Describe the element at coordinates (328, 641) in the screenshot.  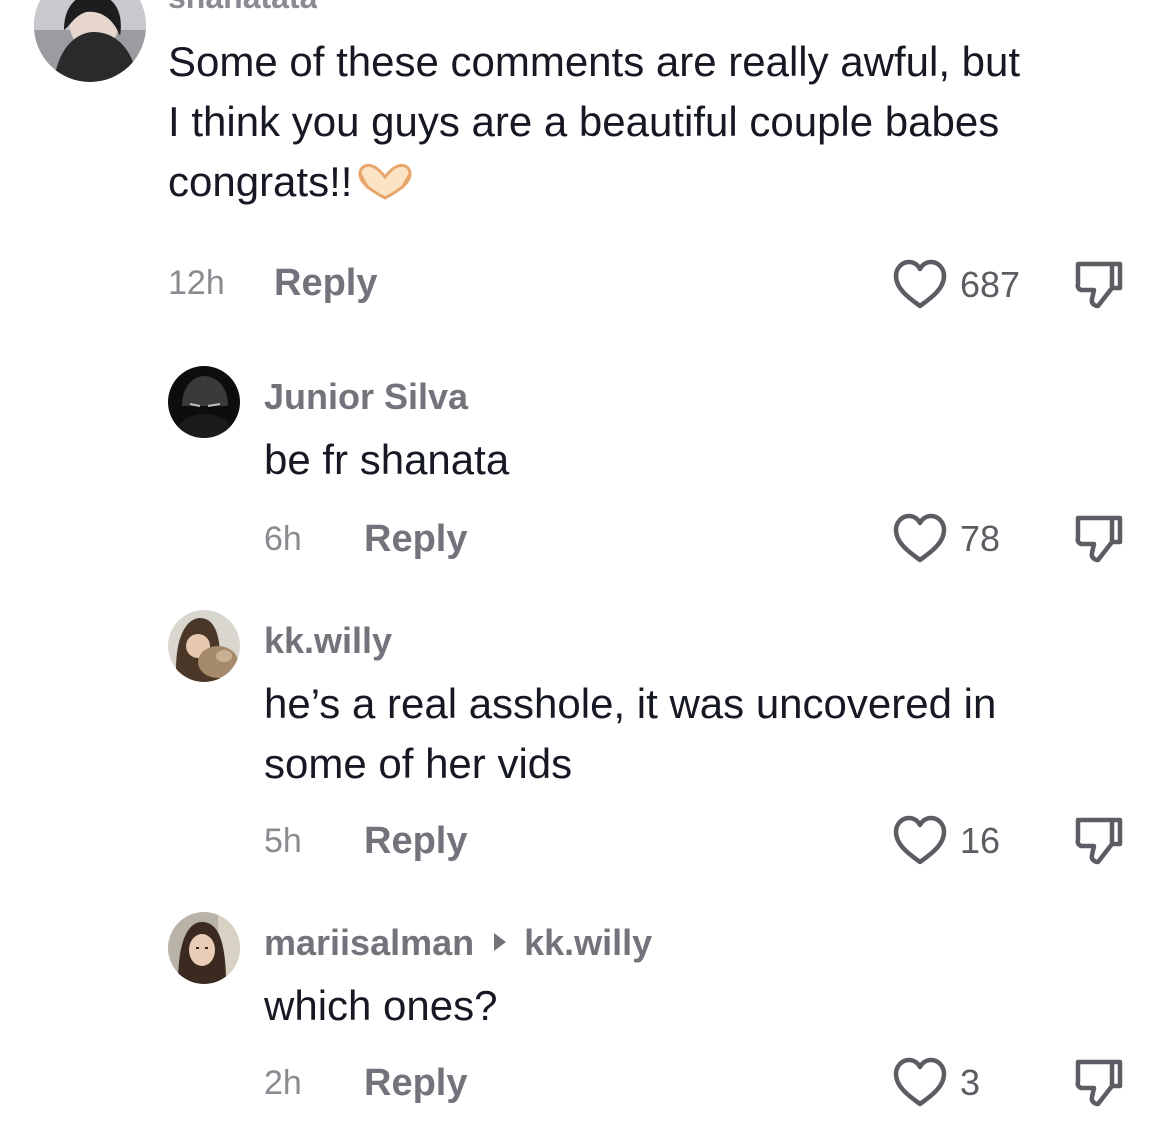
I see `username: kk.willy` at that location.